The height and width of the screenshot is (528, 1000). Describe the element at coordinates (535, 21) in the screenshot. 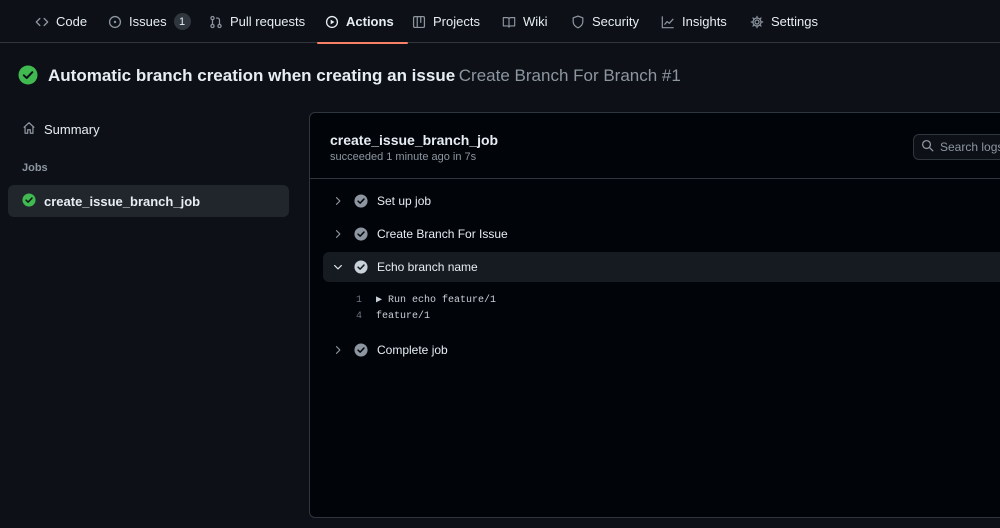

I see `tab-label: Wiki` at that location.